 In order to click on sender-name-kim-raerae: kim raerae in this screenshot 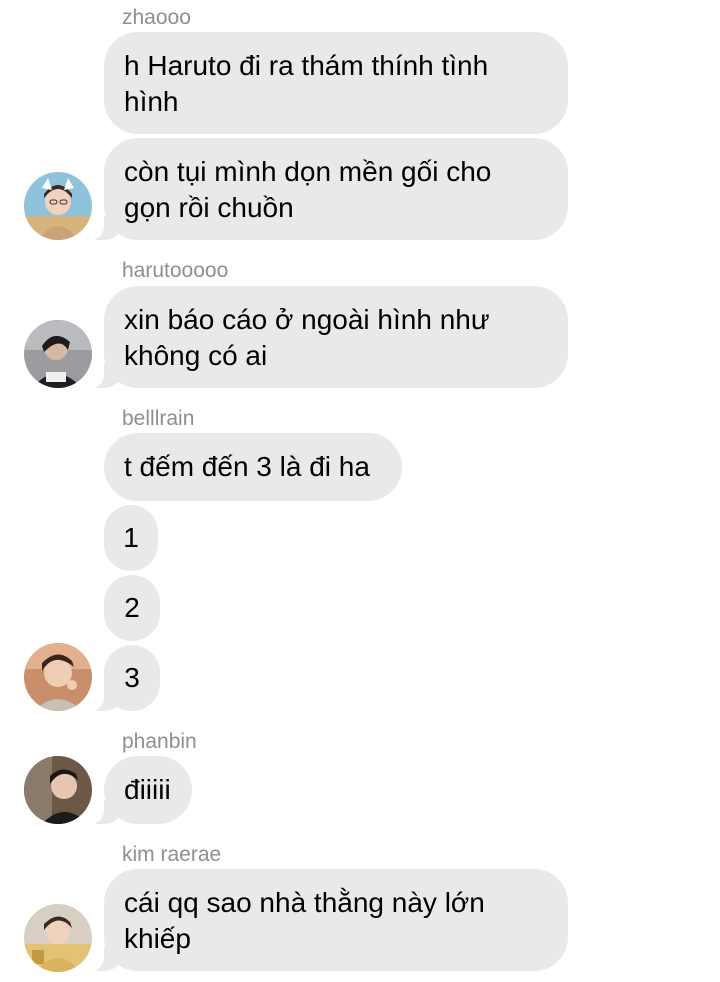, I will do `click(172, 854)`.